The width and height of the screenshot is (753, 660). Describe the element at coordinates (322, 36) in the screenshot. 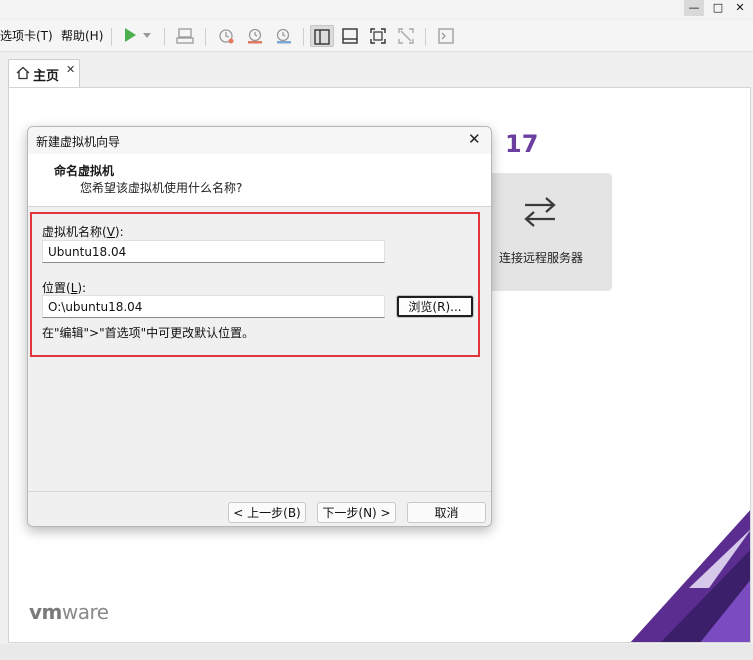

I see `library-view-icon` at that location.